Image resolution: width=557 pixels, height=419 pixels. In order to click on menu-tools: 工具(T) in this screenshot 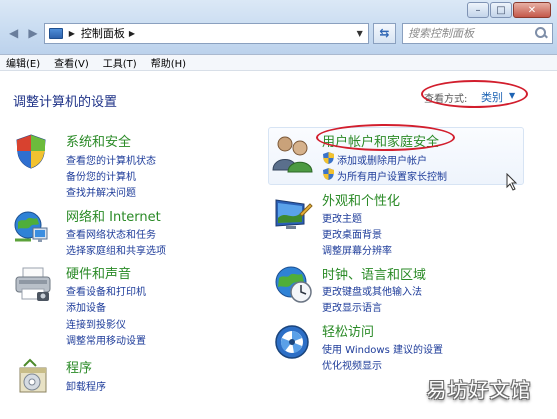, I will do `click(120, 62)`.